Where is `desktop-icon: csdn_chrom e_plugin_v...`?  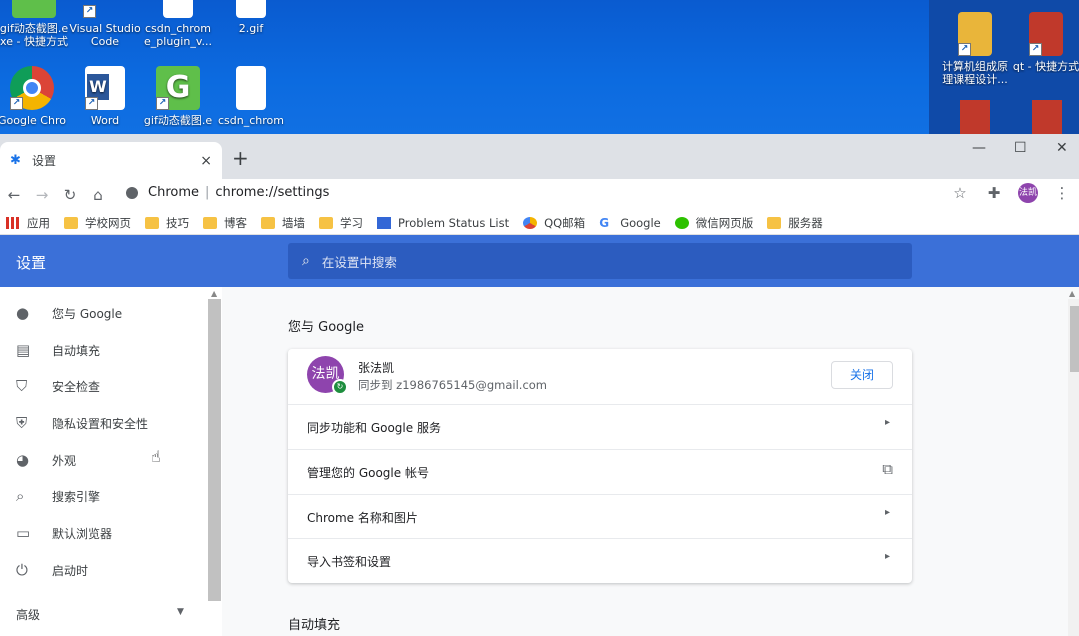
desktop-icon: csdn_chrom e_plugin_v... is located at coordinates (178, 24).